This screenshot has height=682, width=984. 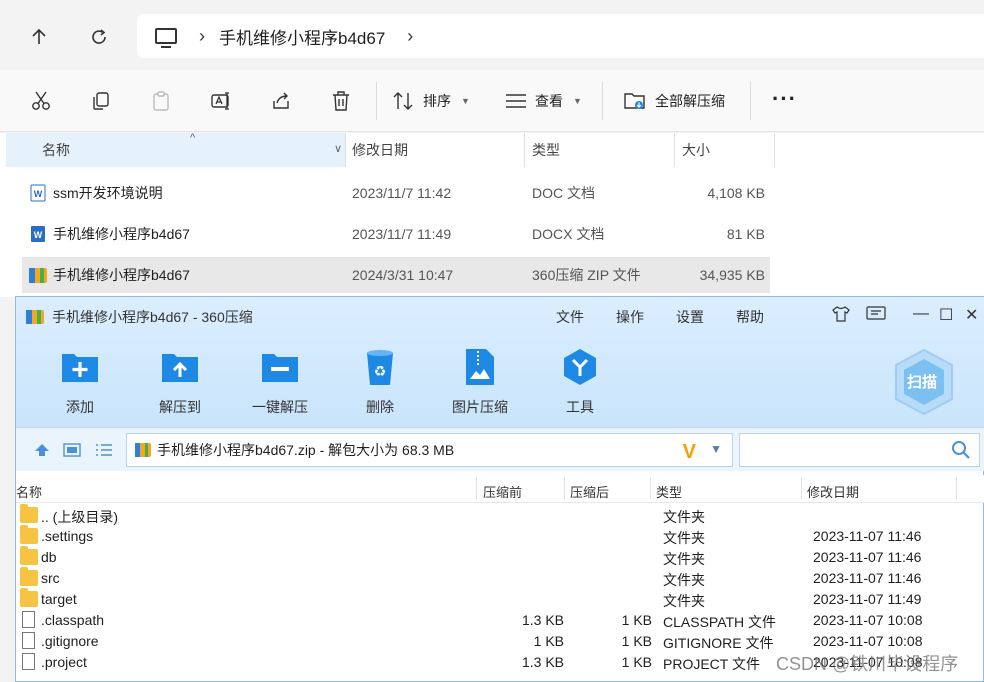 I want to click on menu-help: 帮助, so click(x=750, y=317).